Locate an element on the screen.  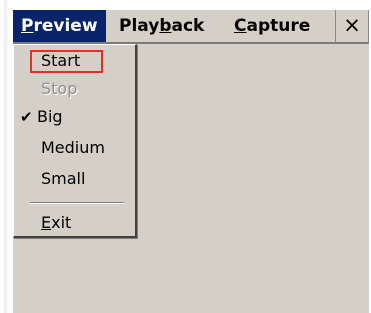
menu-item-big: ✔ Big is located at coordinates (74, 117).